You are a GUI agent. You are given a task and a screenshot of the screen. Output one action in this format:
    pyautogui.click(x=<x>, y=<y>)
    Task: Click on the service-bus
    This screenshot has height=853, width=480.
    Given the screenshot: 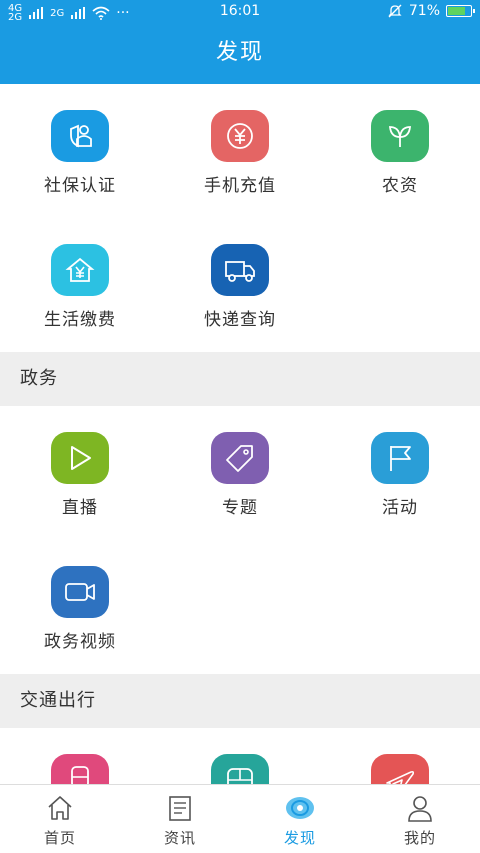 What is the action you would take?
    pyautogui.click(x=240, y=756)
    